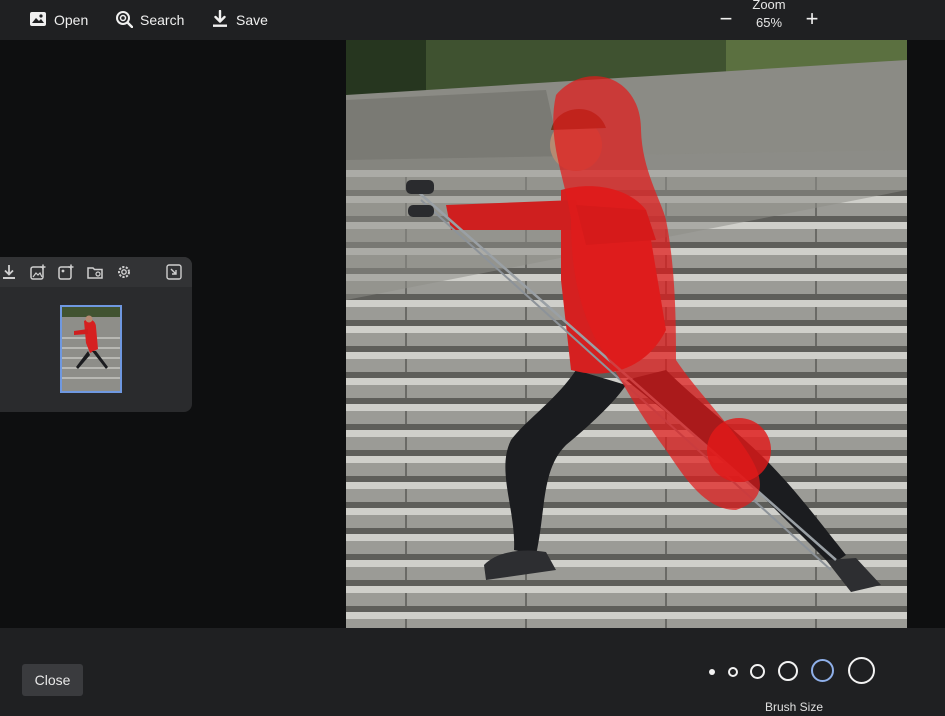  What do you see at coordinates (769, 6) in the screenshot?
I see `zoom-label: Zoom` at bounding box center [769, 6].